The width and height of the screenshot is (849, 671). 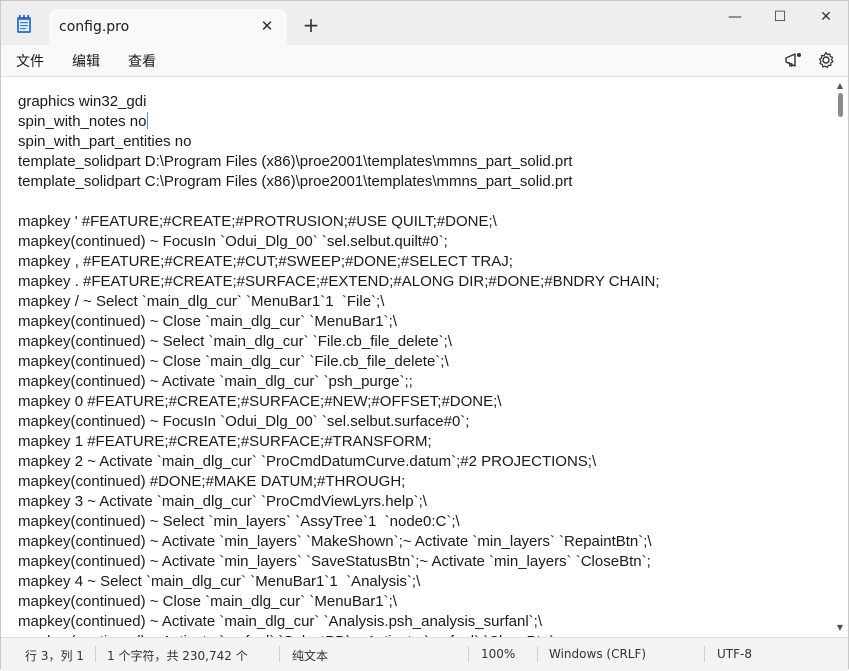 I want to click on scroll-down-arrow-icon: ▼, so click(x=840, y=628).